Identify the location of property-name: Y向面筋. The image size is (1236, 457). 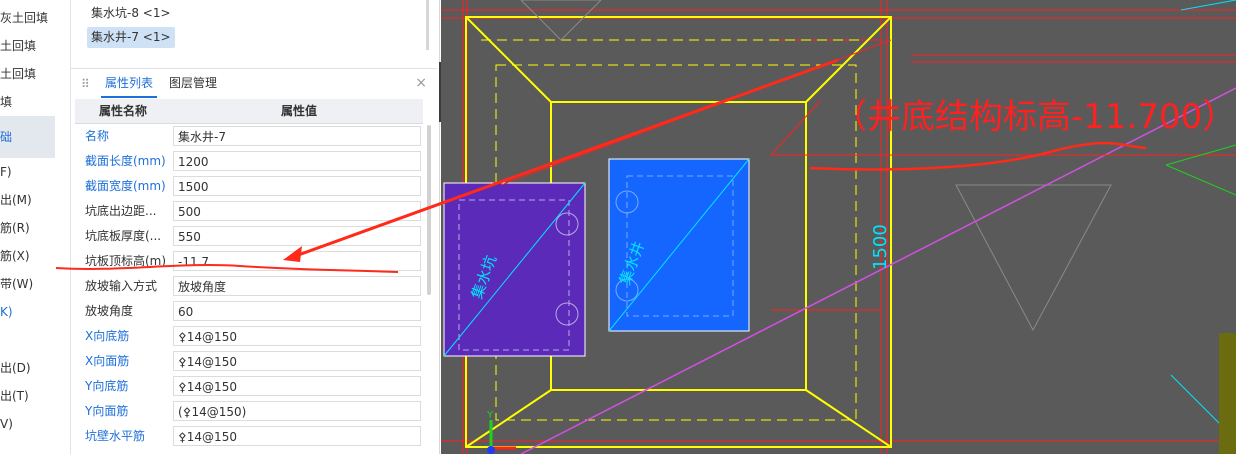
(107, 411).